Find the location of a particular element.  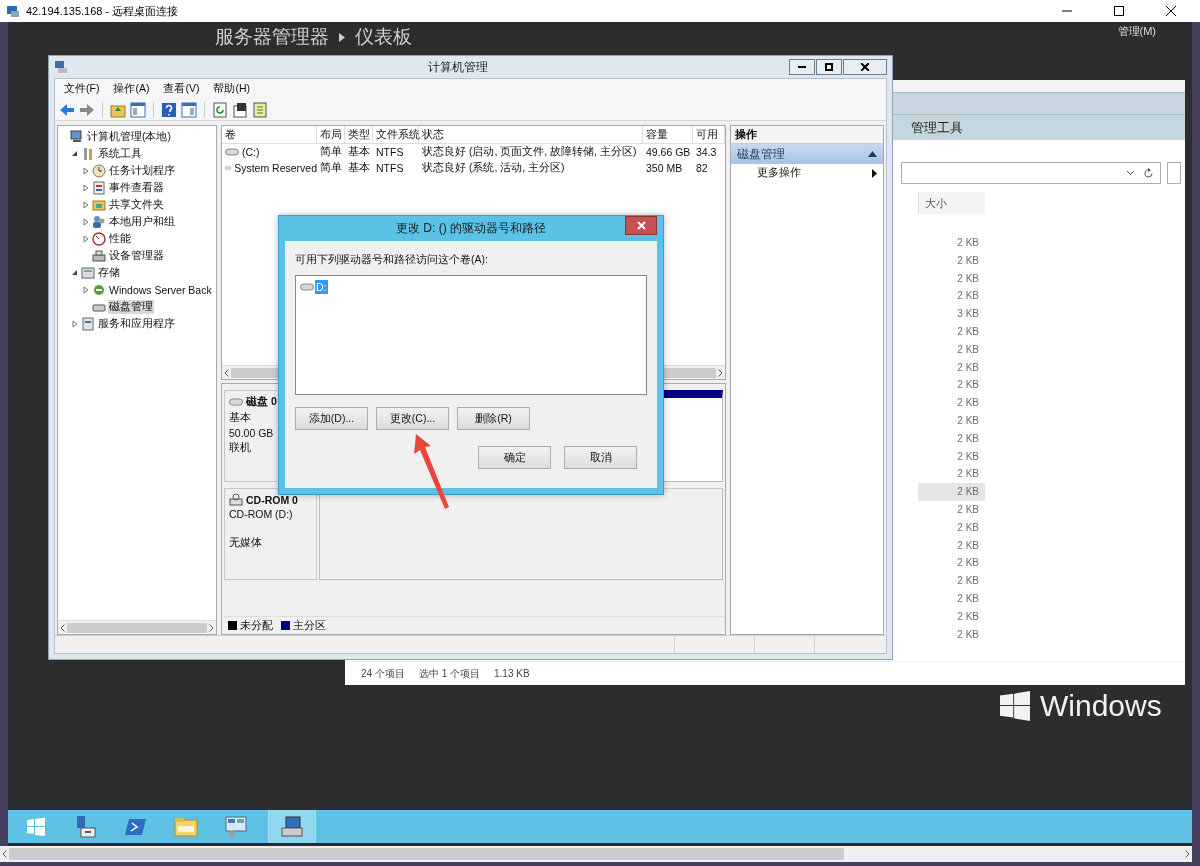

menu-item: 操作(A) is located at coordinates (131, 89).